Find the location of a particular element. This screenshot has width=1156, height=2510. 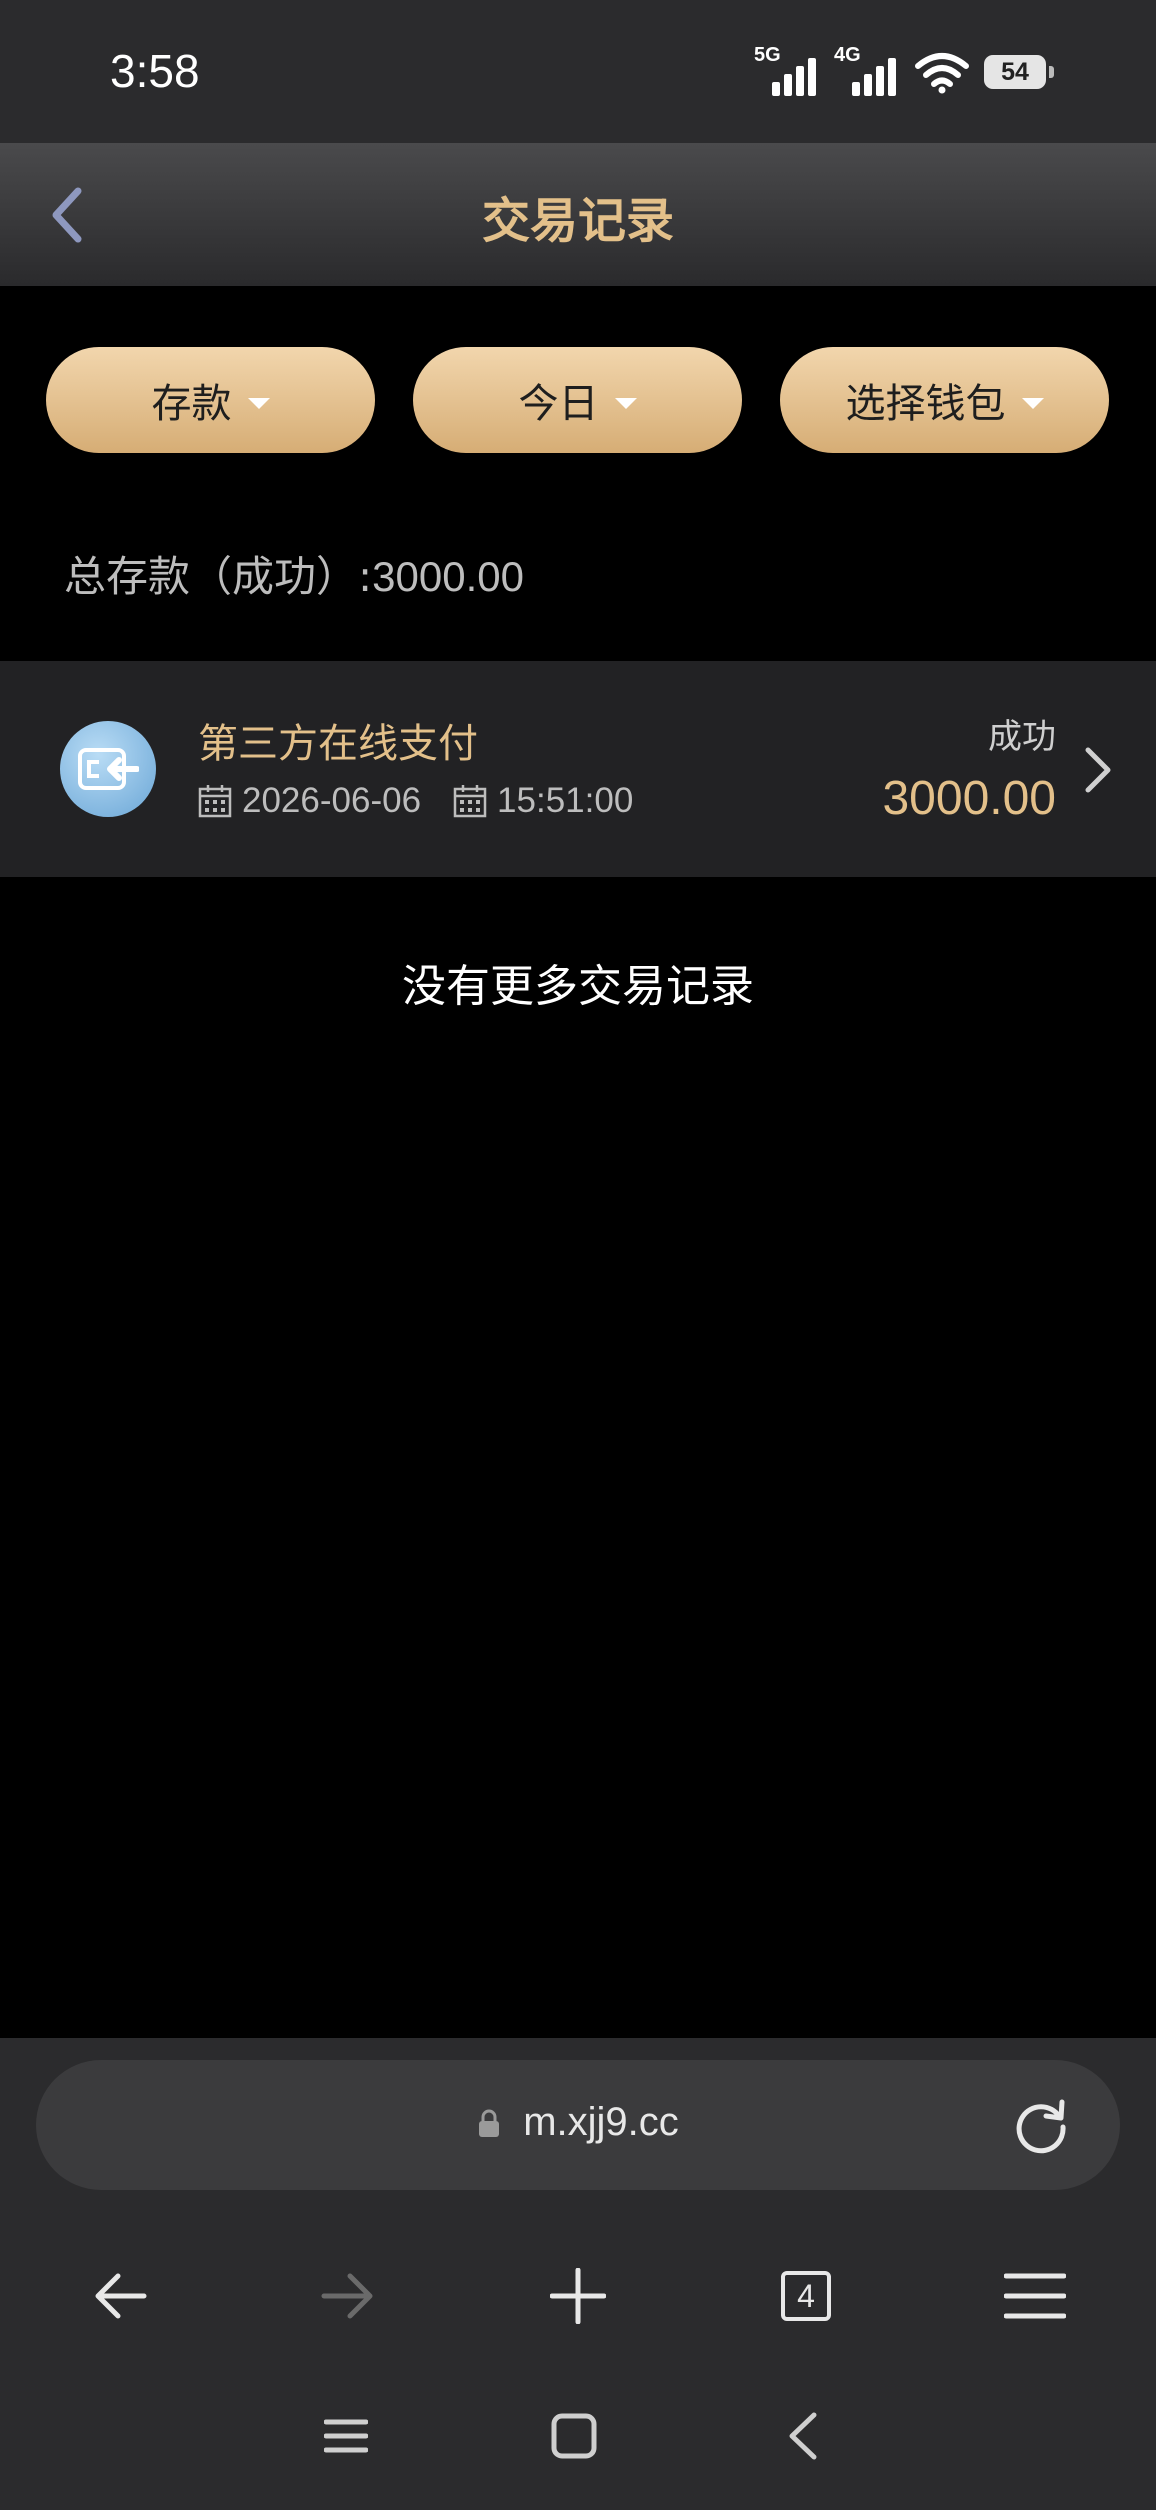

page-title: 交易记录 is located at coordinates (577, 221).